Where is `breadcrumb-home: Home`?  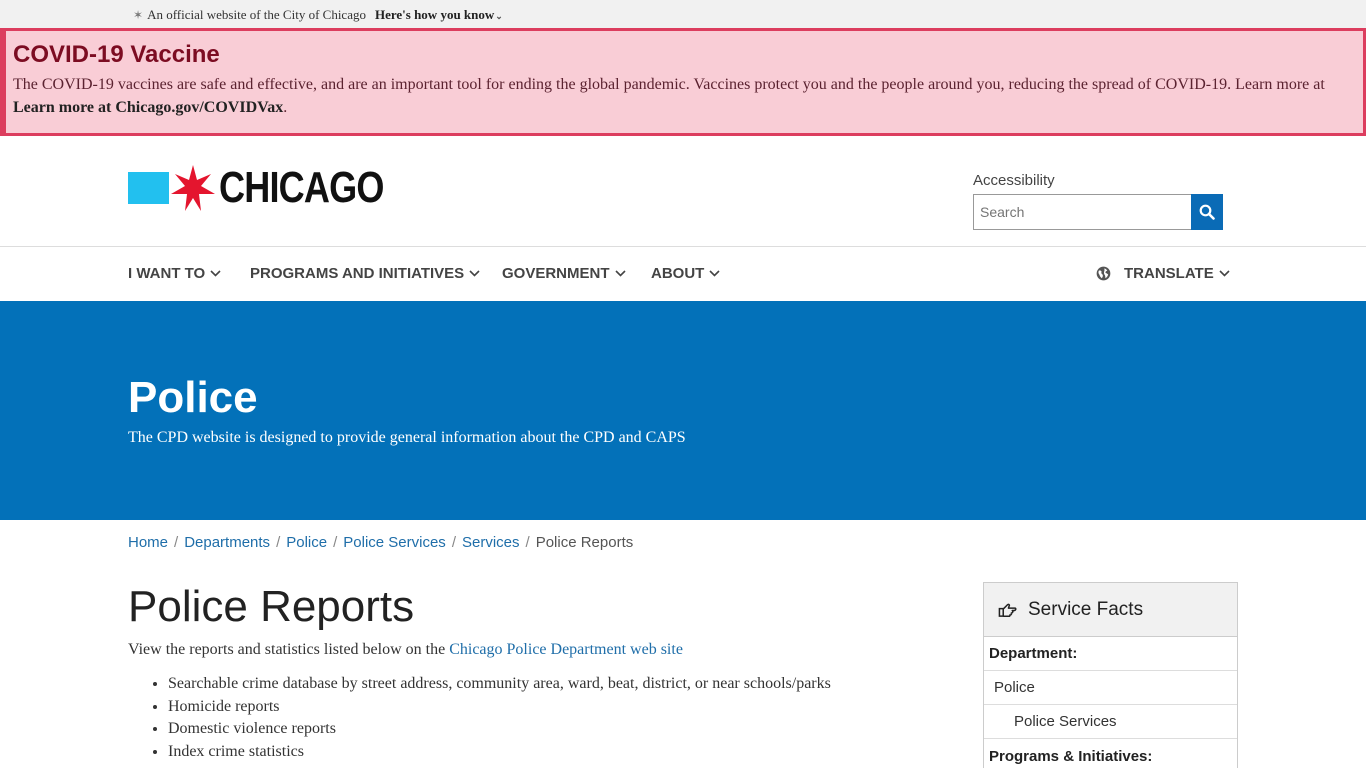
breadcrumb-home: Home is located at coordinates (148, 542).